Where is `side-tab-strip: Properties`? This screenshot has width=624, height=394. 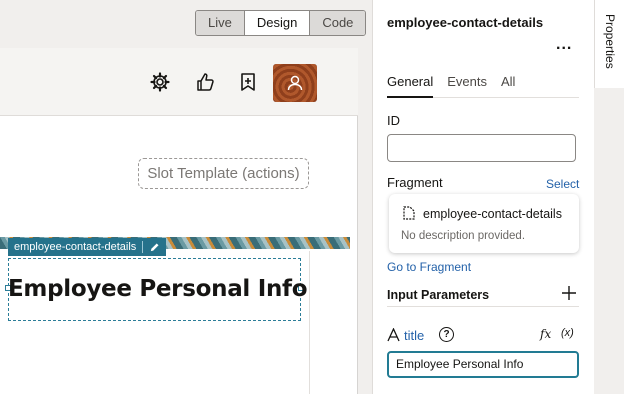
side-tab-strip: Properties is located at coordinates (609, 197).